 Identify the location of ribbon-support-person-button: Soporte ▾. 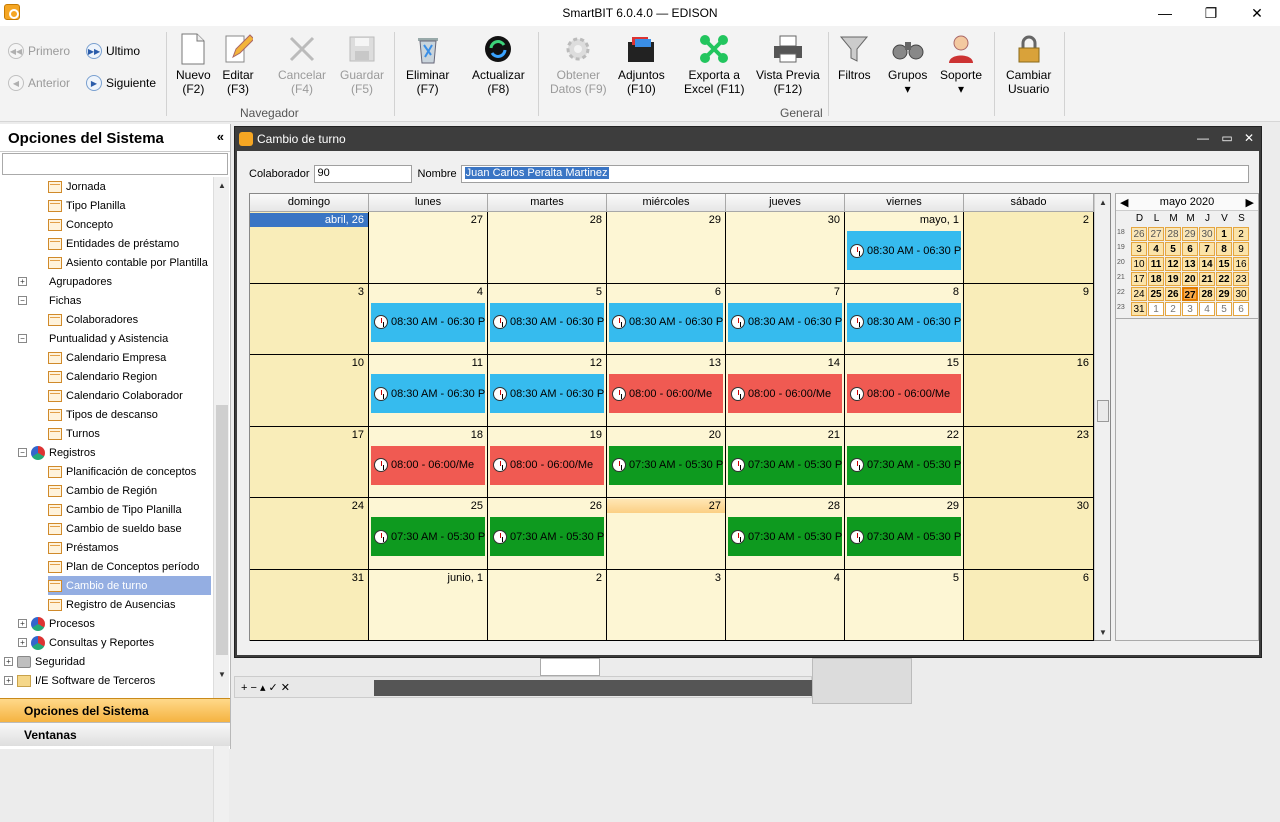
(961, 64).